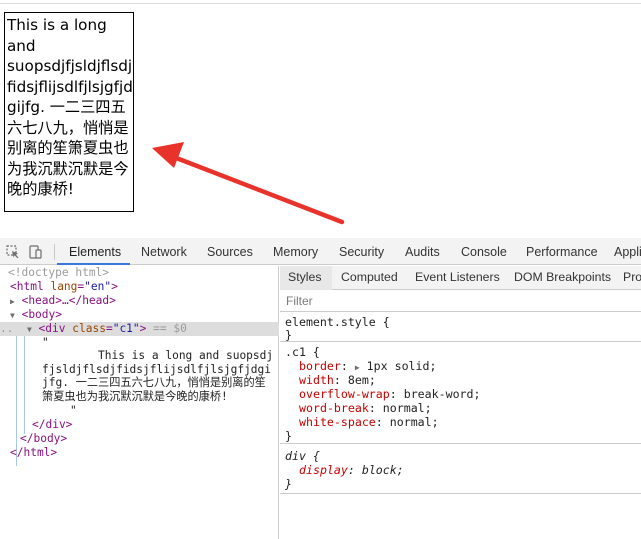 This screenshot has width=641, height=539. What do you see at coordinates (93, 264) in the screenshot?
I see `active-tab-indicator` at bounding box center [93, 264].